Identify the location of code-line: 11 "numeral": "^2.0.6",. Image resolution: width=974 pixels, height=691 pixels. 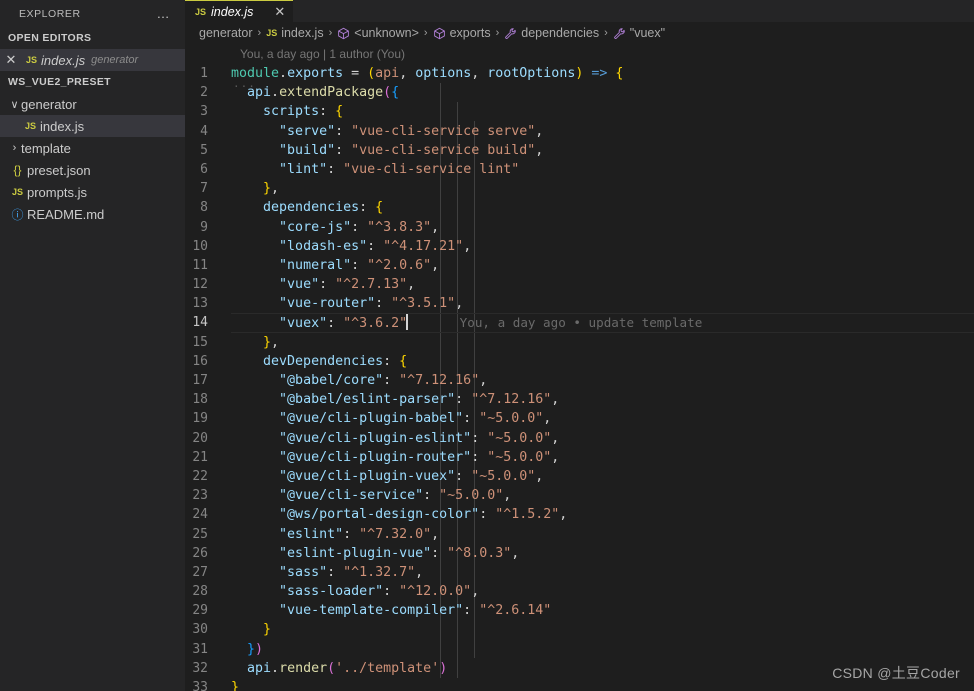
(579, 265).